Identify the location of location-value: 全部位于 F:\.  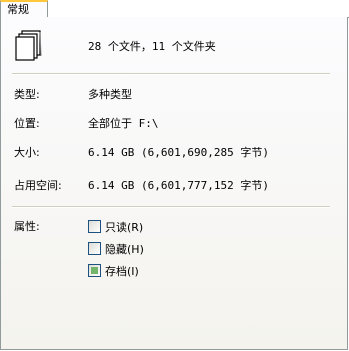
(123, 123).